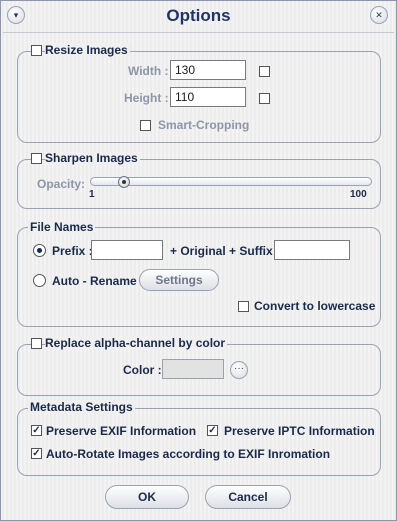 The image size is (397, 521). What do you see at coordinates (92, 194) in the screenshot?
I see `opacity-min-label: 1` at bounding box center [92, 194].